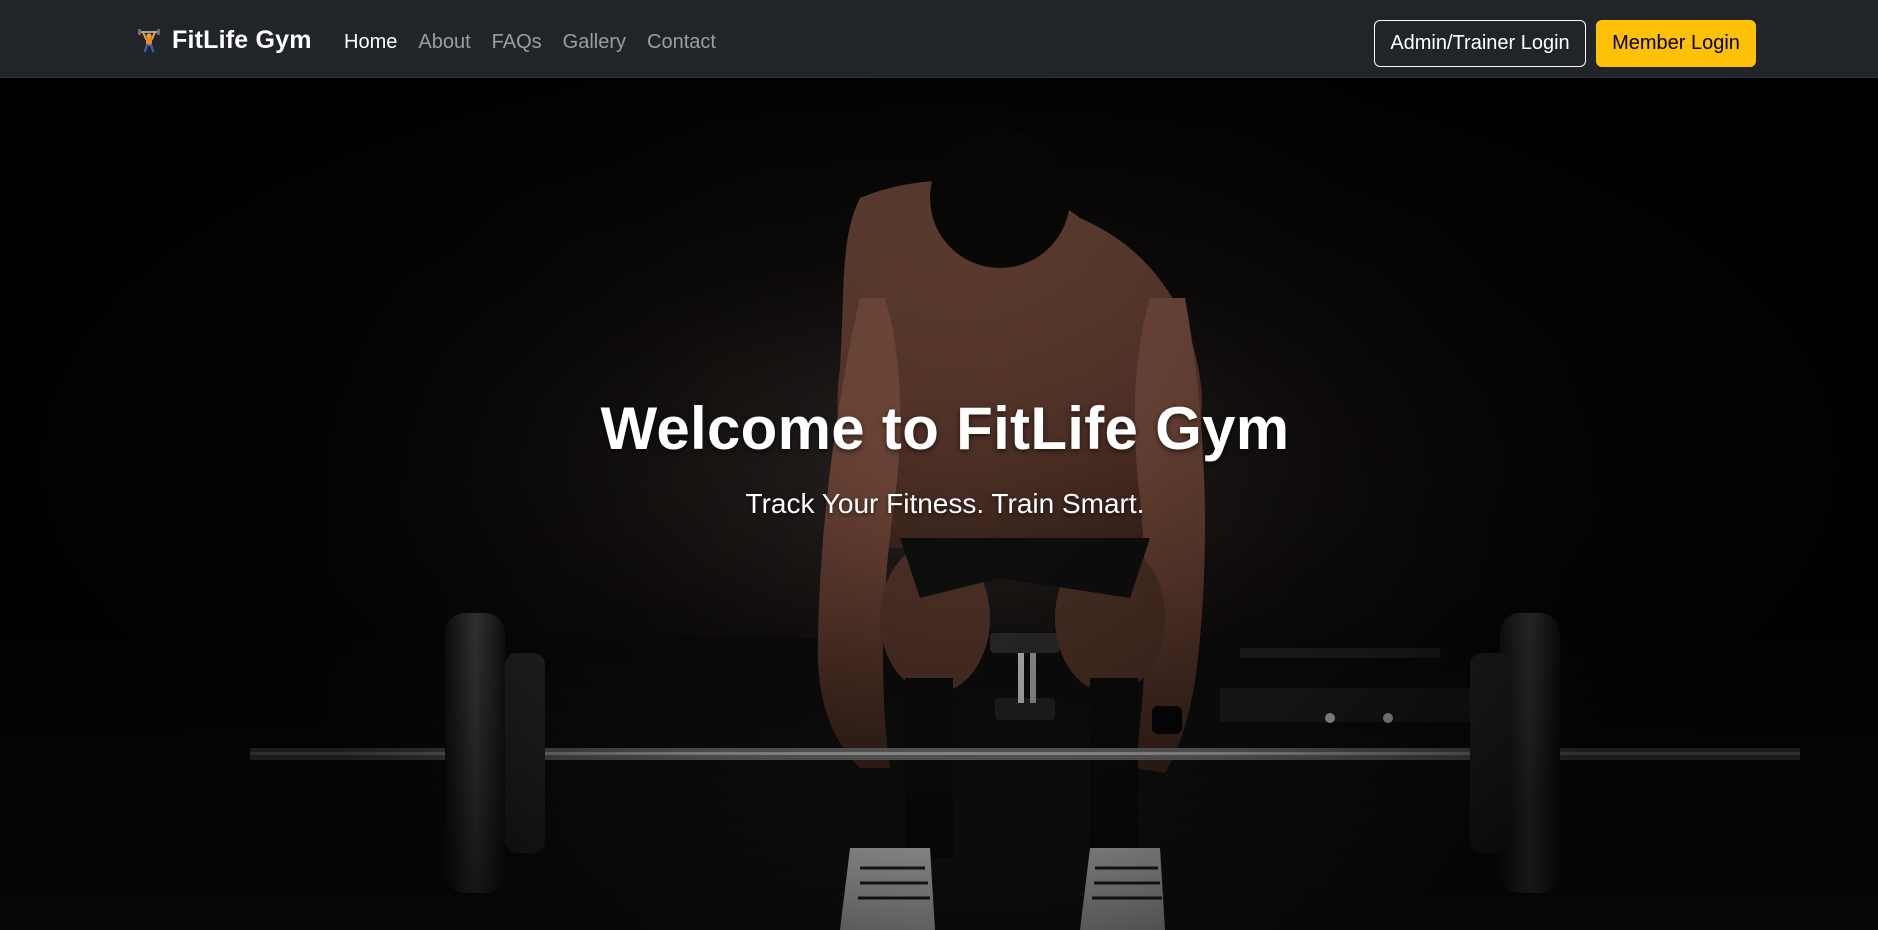  I want to click on hero-subtitle: Track Your Fitness. Train Smart., so click(945, 503).